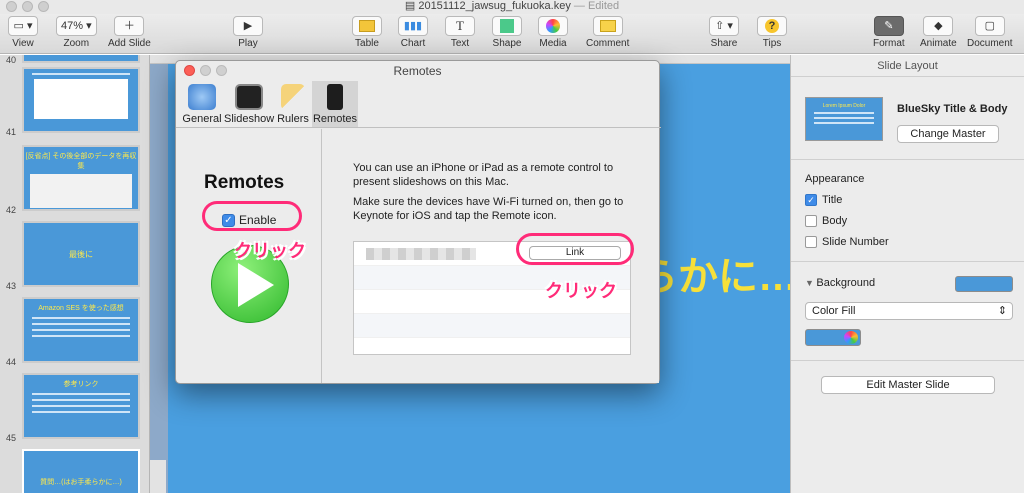 This screenshot has width=1024, height=493. Describe the element at coordinates (952, 109) in the screenshot. I see `master-name: BlueSky Title & Body` at that location.